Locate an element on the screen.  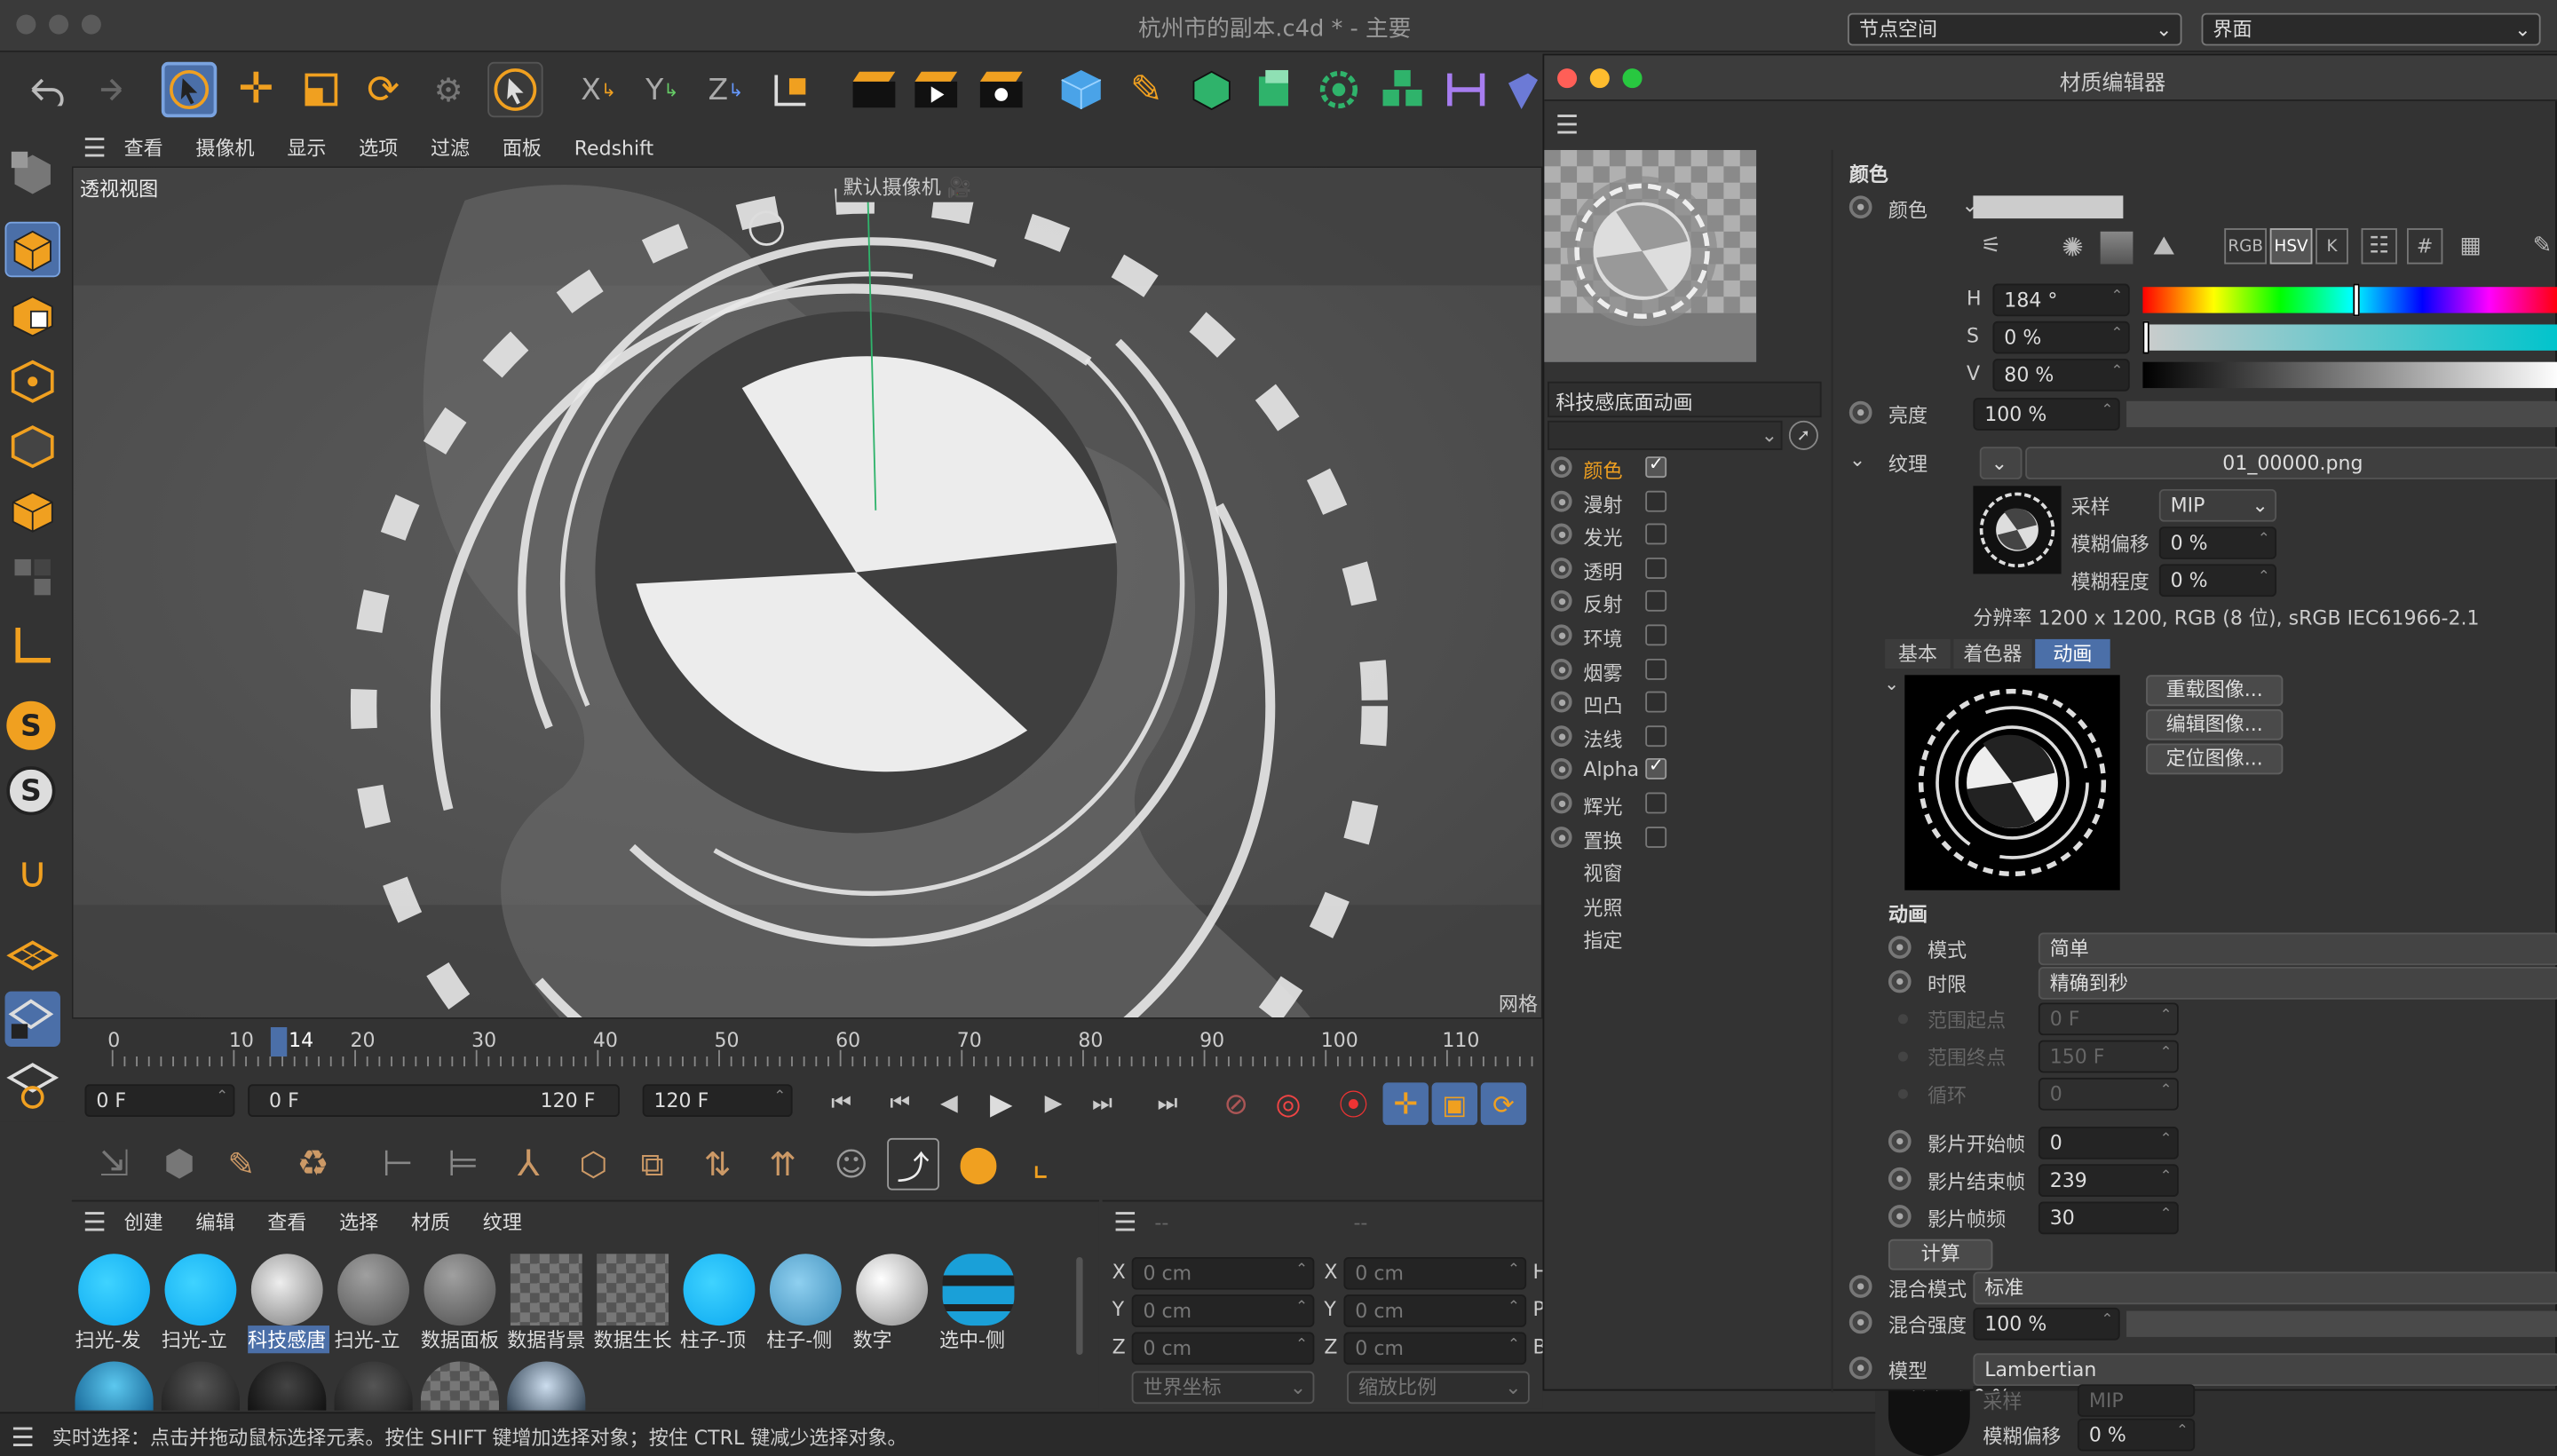
color-swatch is located at coordinates (2048, 207).